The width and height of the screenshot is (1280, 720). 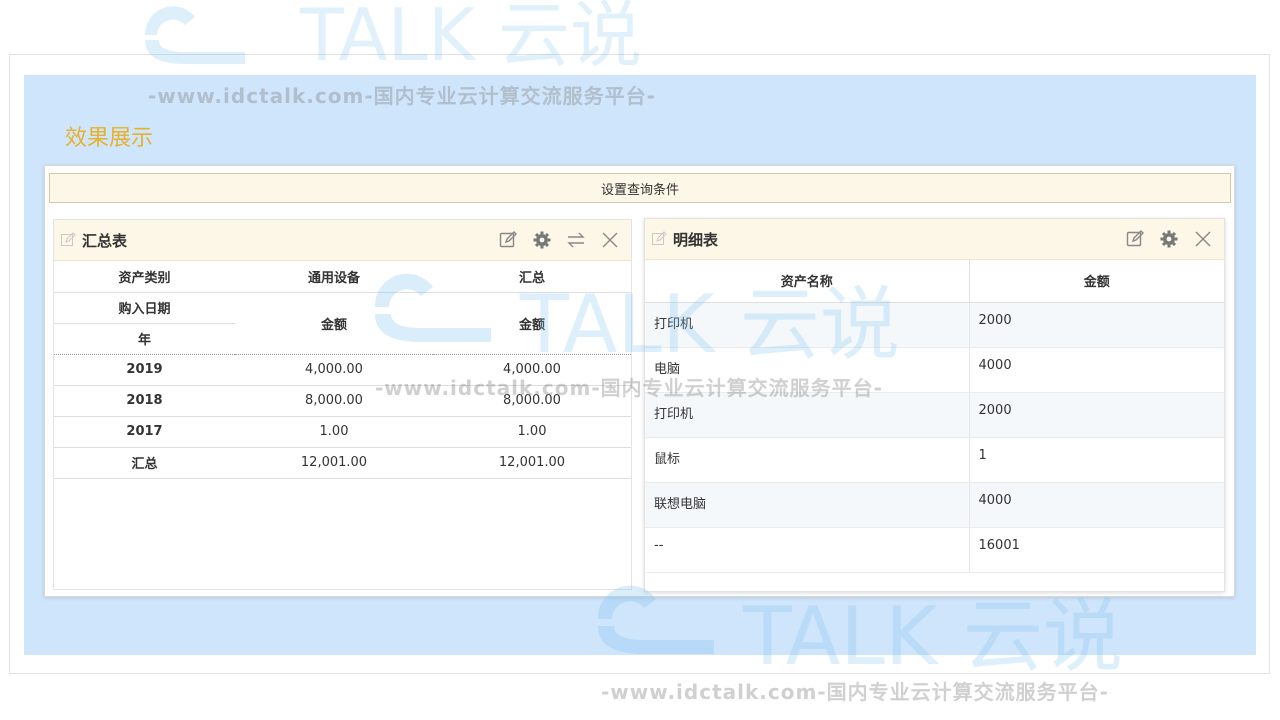 What do you see at coordinates (334, 277) in the screenshot?
I see `summary-header-cell: 通用设备` at bounding box center [334, 277].